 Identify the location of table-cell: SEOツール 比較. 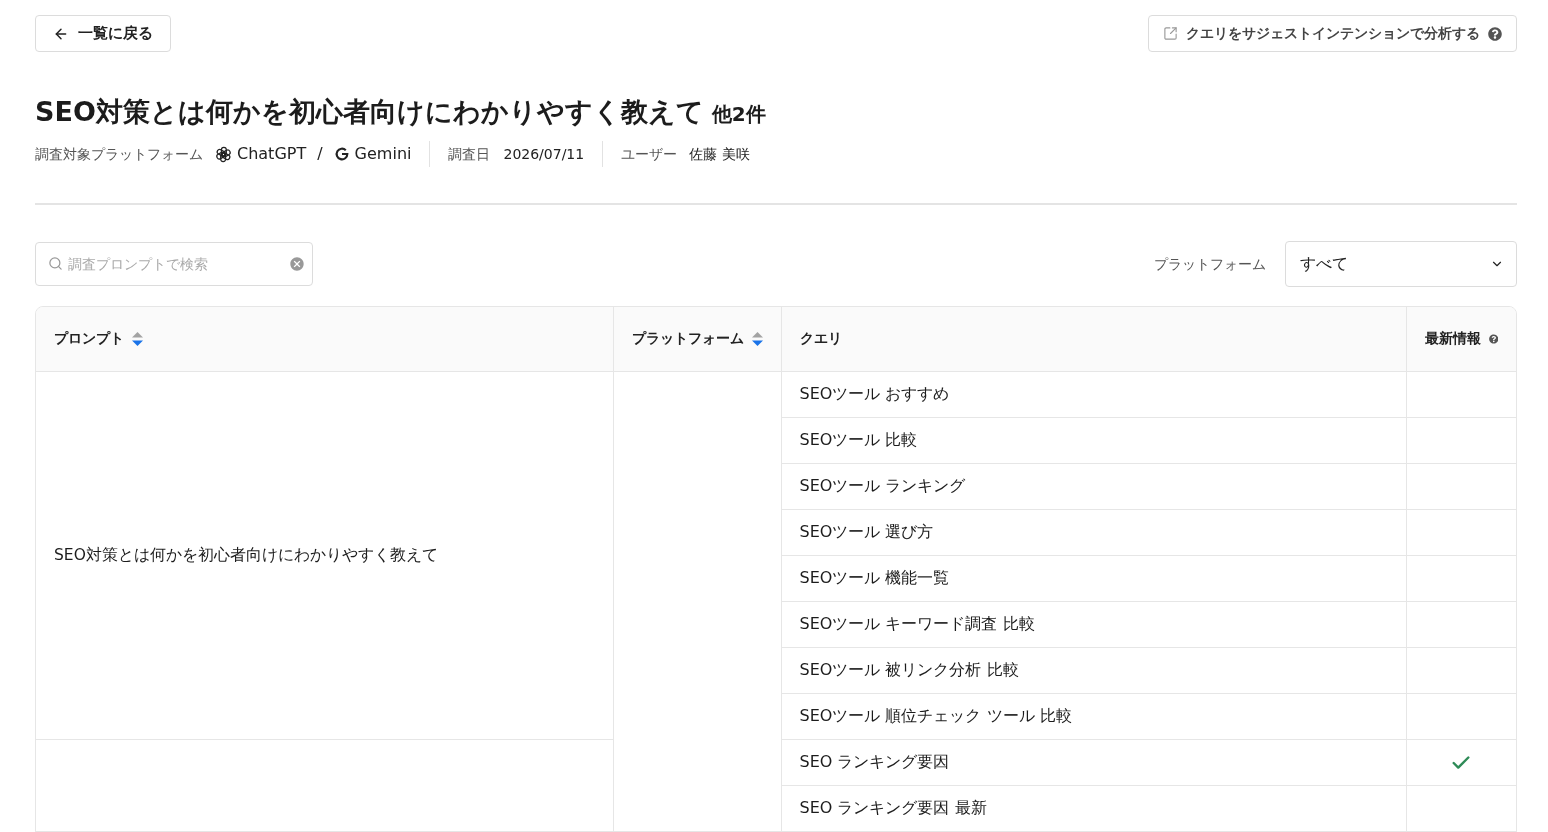
(1093, 440).